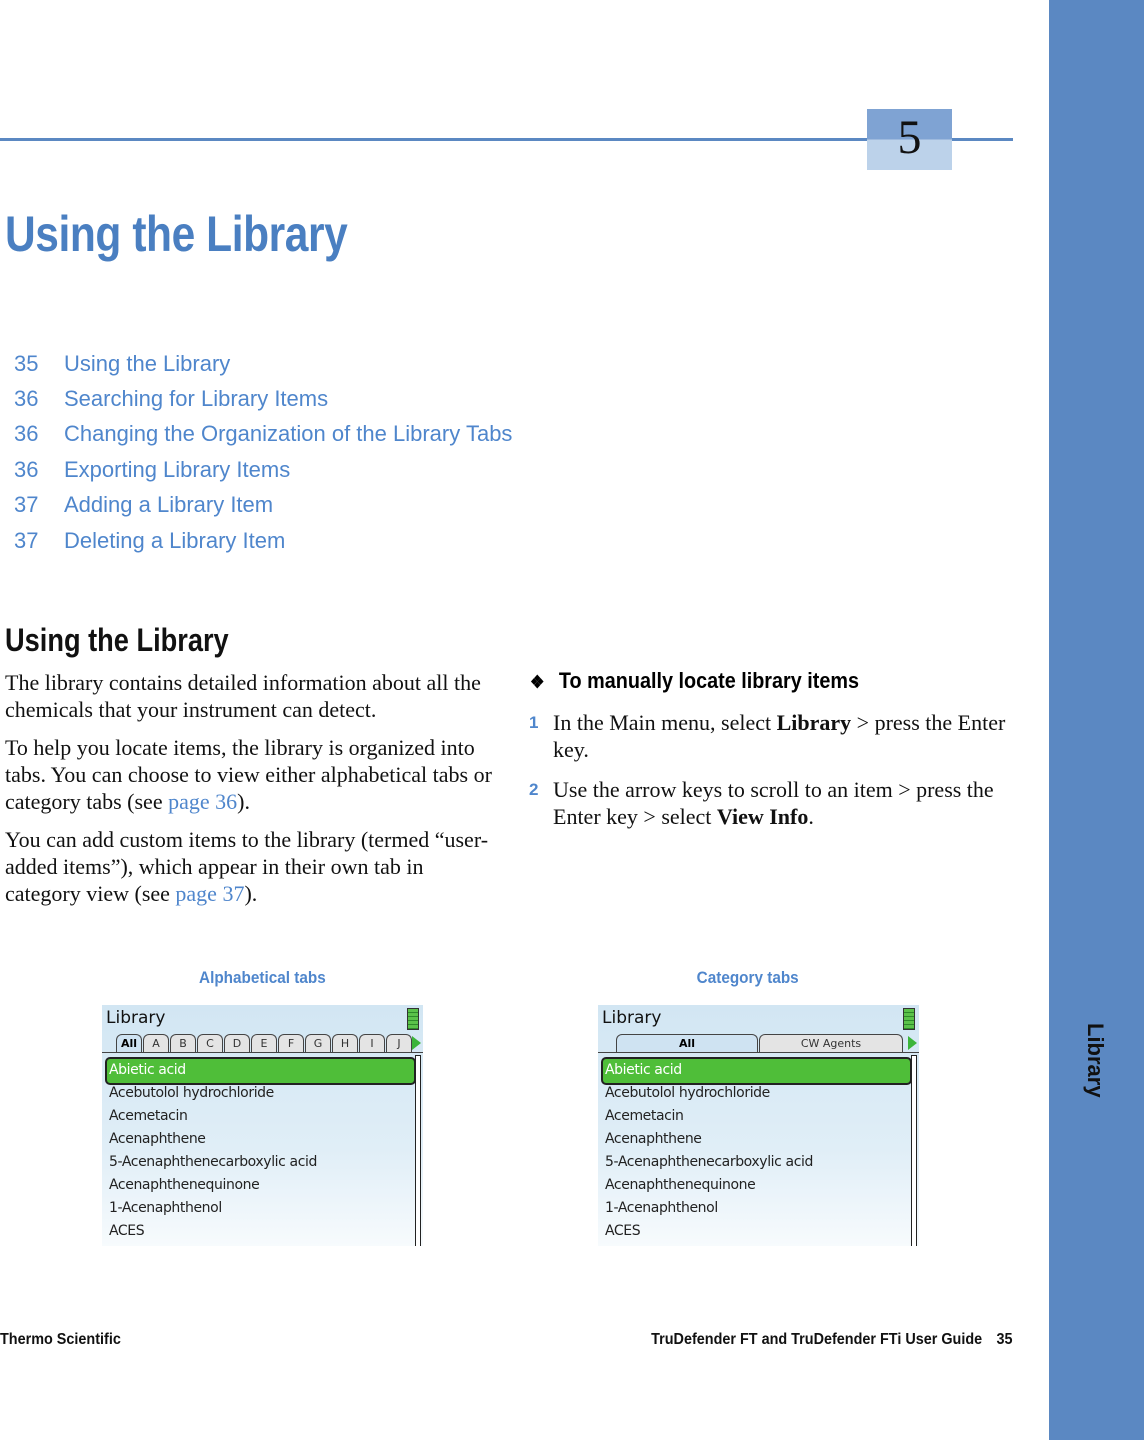  Describe the element at coordinates (176, 234) in the screenshot. I see `chapter-title: Using the Library` at that location.